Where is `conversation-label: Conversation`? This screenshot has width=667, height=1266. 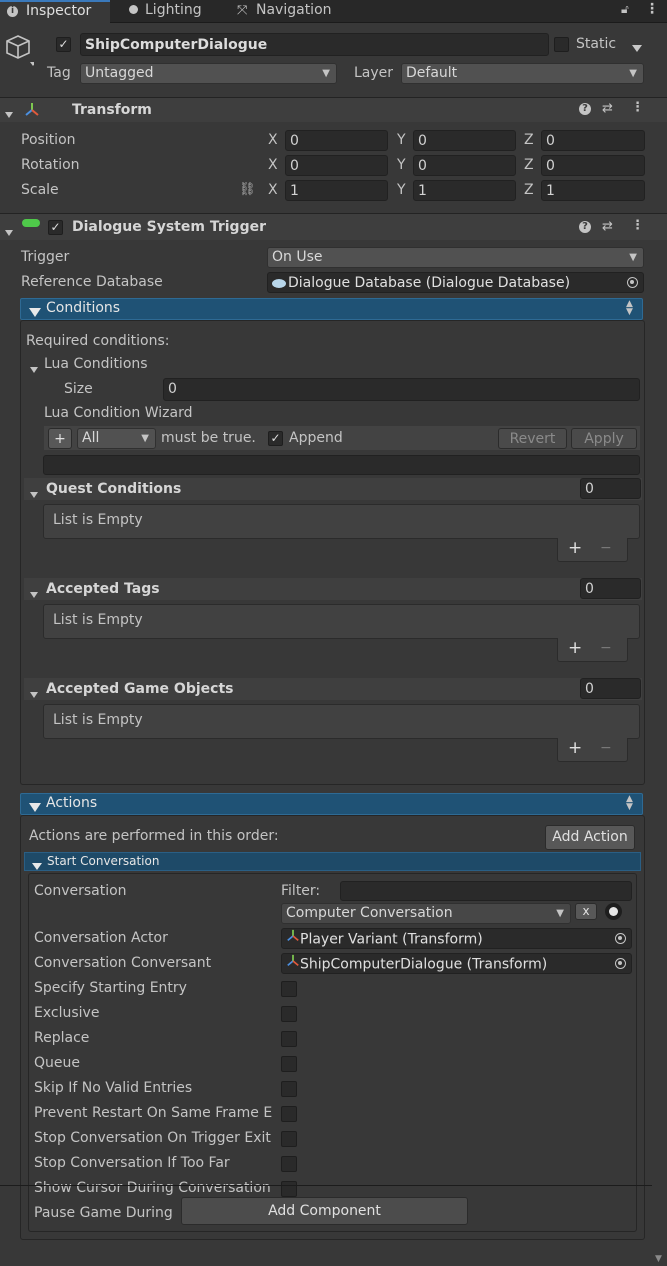 conversation-label: Conversation is located at coordinates (80, 891).